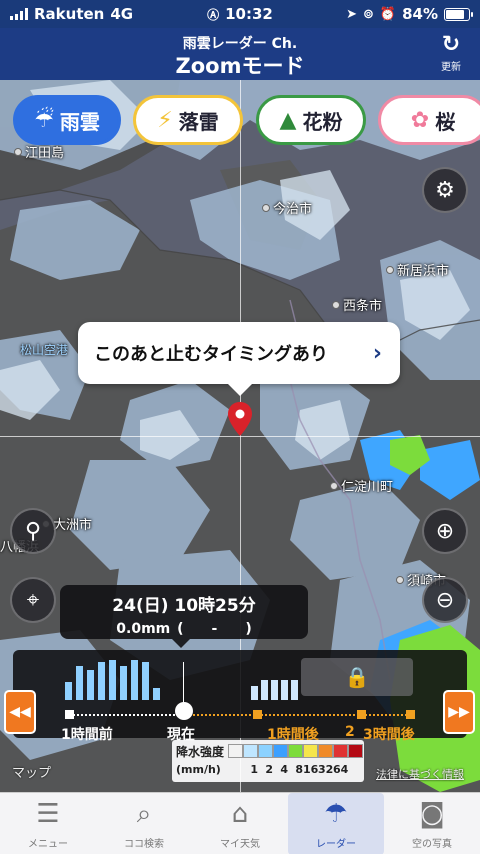 The width and height of the screenshot is (480, 854). Describe the element at coordinates (336, 814) in the screenshot. I see `umbrella-icon: ☂` at that location.